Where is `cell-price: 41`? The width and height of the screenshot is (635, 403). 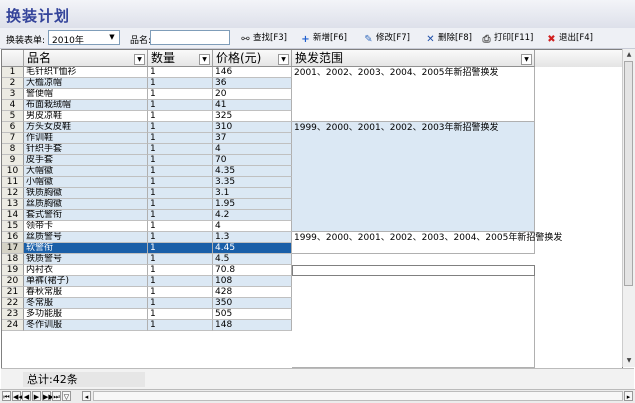 cell-price: 41 is located at coordinates (252, 105).